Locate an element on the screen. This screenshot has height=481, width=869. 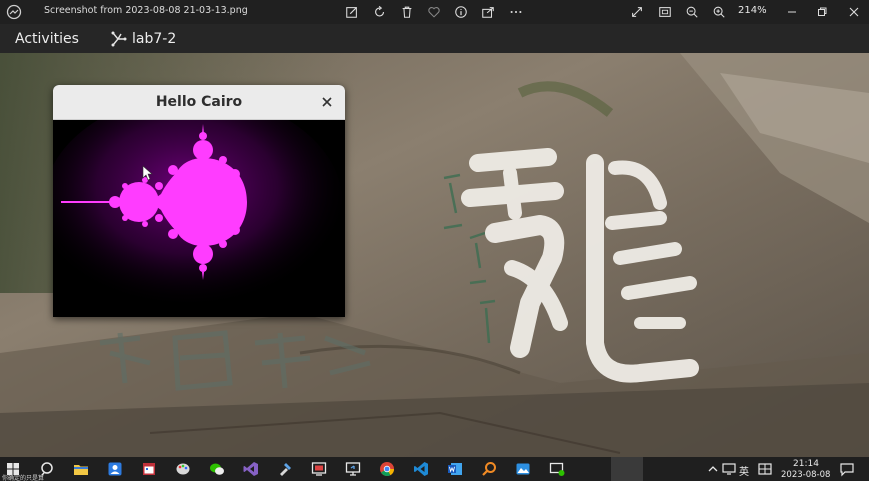
active-app-highlight is located at coordinates (627, 469).